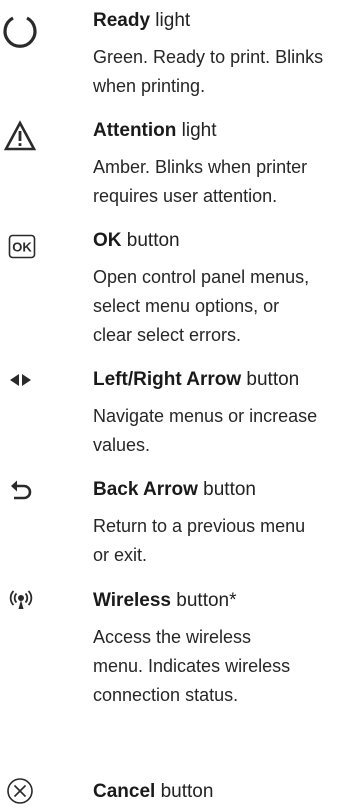 This screenshot has height=811, width=364. I want to click on entry-title-bold: Cancel, so click(124, 791).